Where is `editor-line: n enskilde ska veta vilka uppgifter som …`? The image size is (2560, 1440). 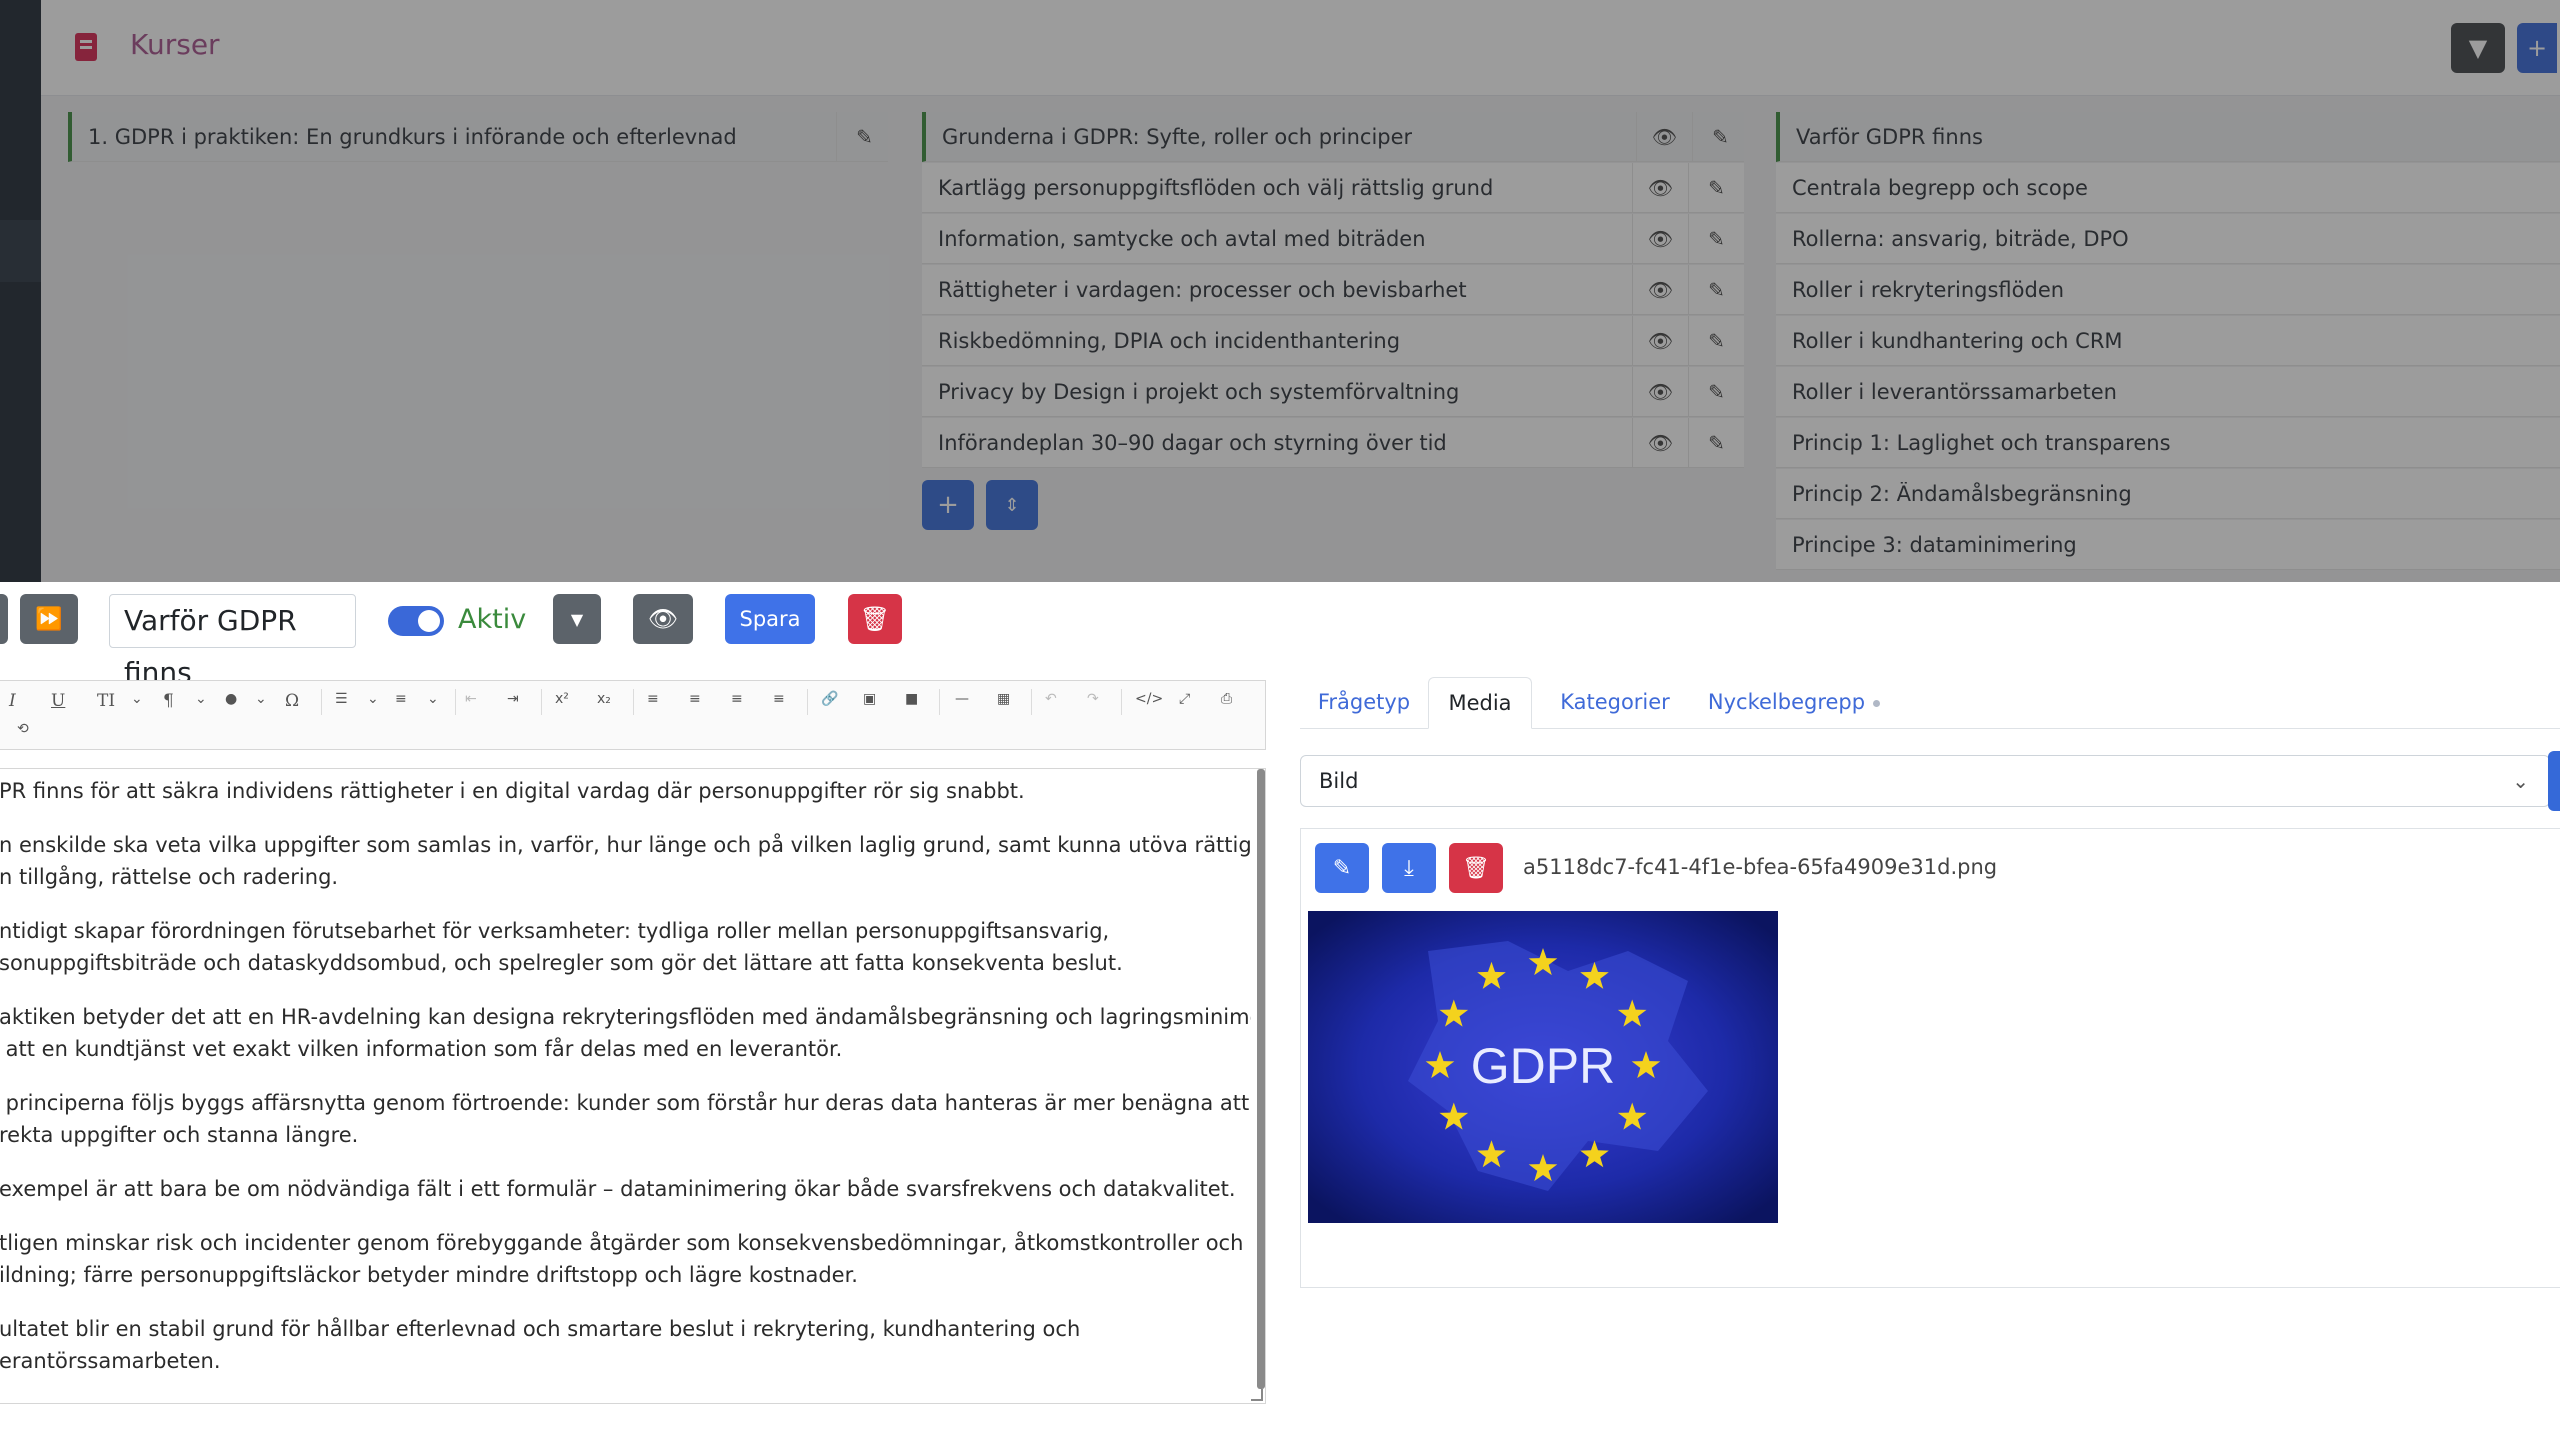
editor-line: n enskilde ska veta vilka uppgifter som … is located at coordinates (625, 845).